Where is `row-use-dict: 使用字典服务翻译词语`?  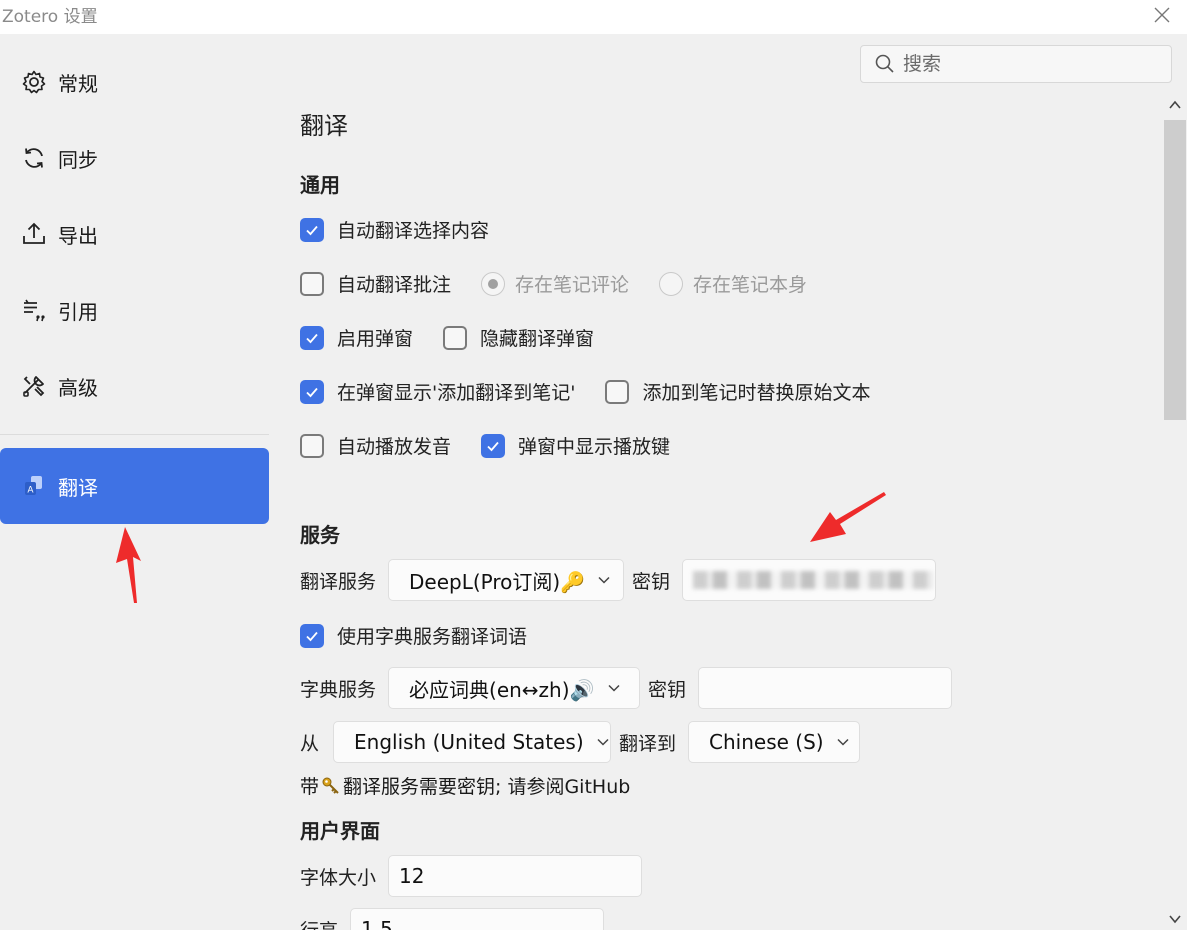
row-use-dict: 使用字典服务翻译词语 is located at coordinates (413, 635).